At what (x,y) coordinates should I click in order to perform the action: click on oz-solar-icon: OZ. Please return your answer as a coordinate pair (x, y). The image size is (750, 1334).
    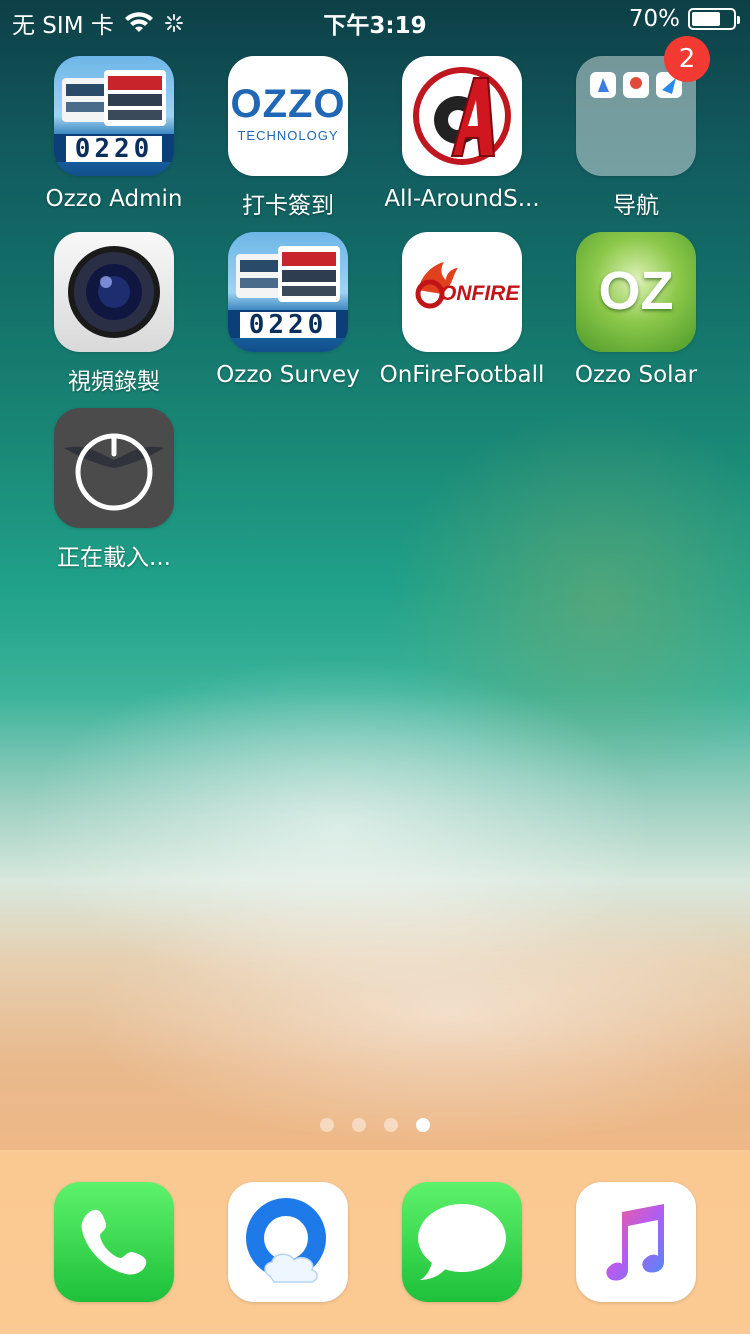
    Looking at the image, I should click on (636, 292).